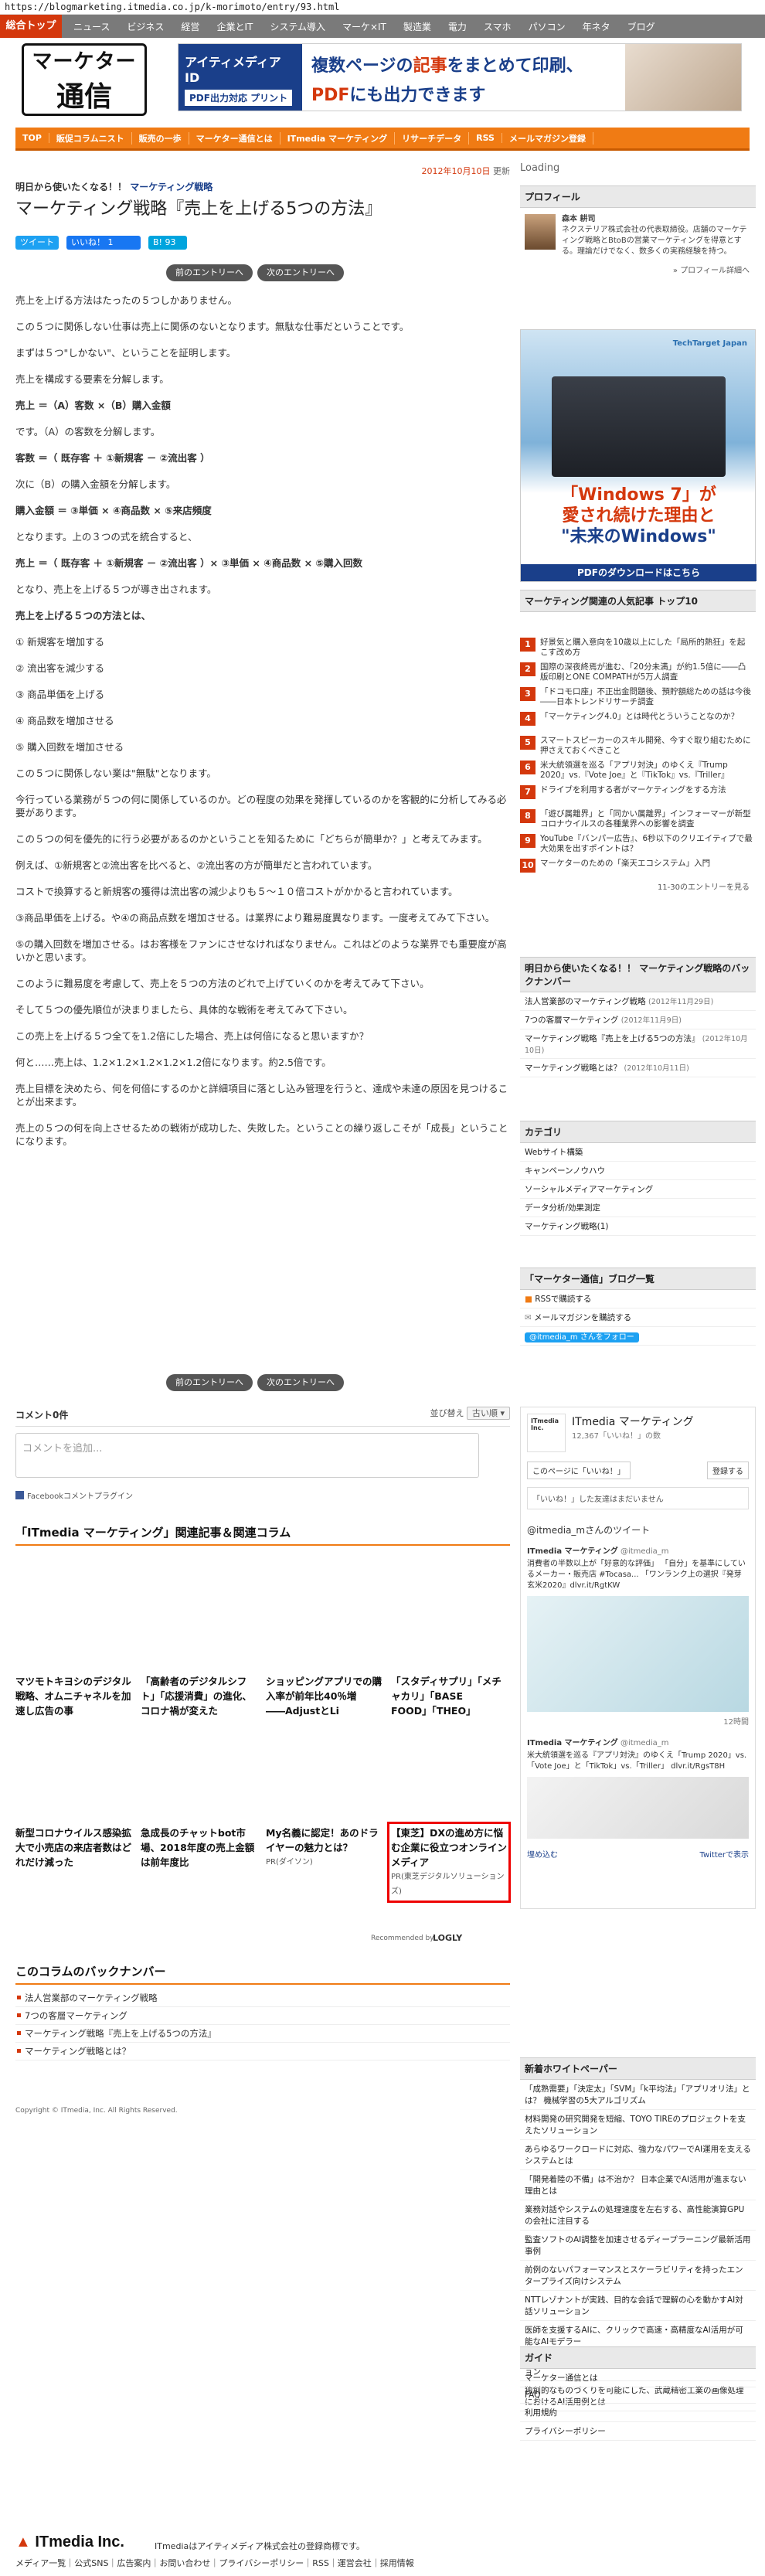 This screenshot has width=765, height=2576. Describe the element at coordinates (728, 1470) in the screenshot. I see `fb-register-button: 登録する` at that location.